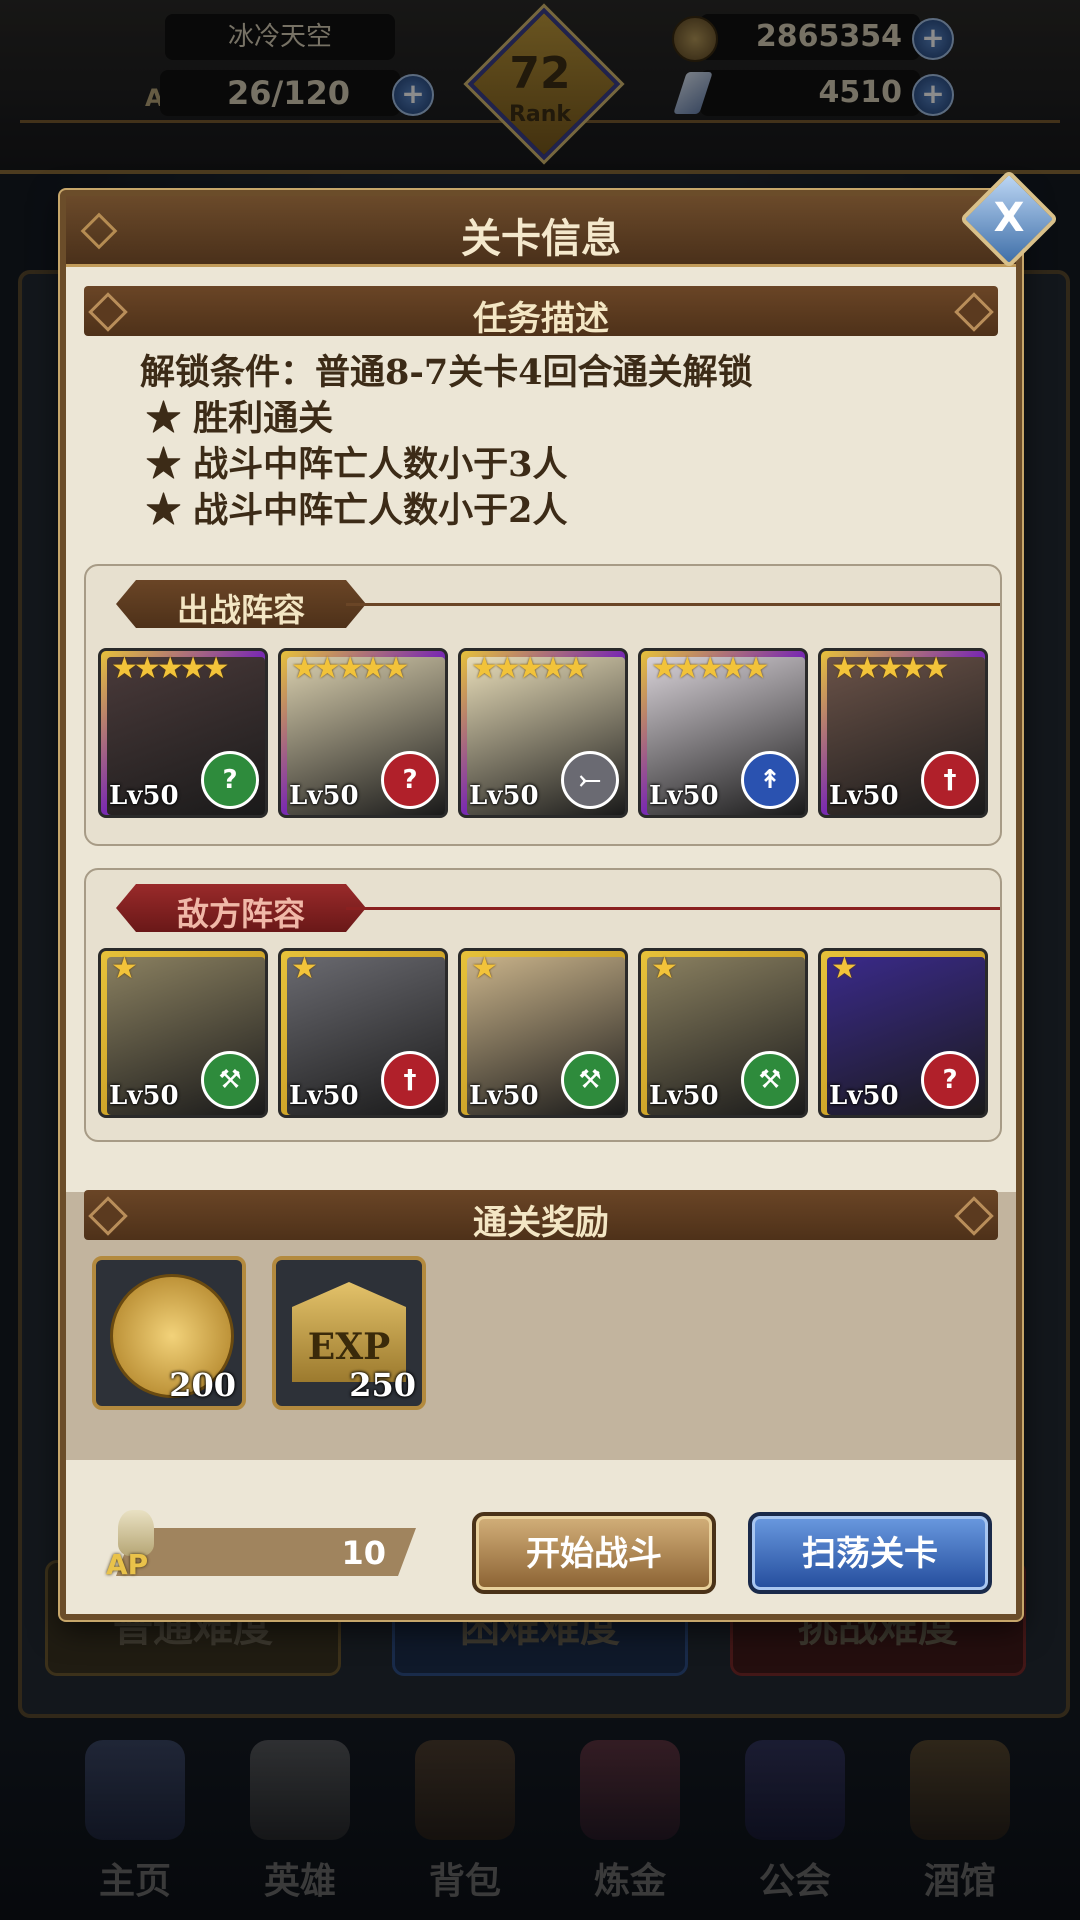  Describe the element at coordinates (673, 908) in the screenshot. I see `enemy-team-divider` at that location.